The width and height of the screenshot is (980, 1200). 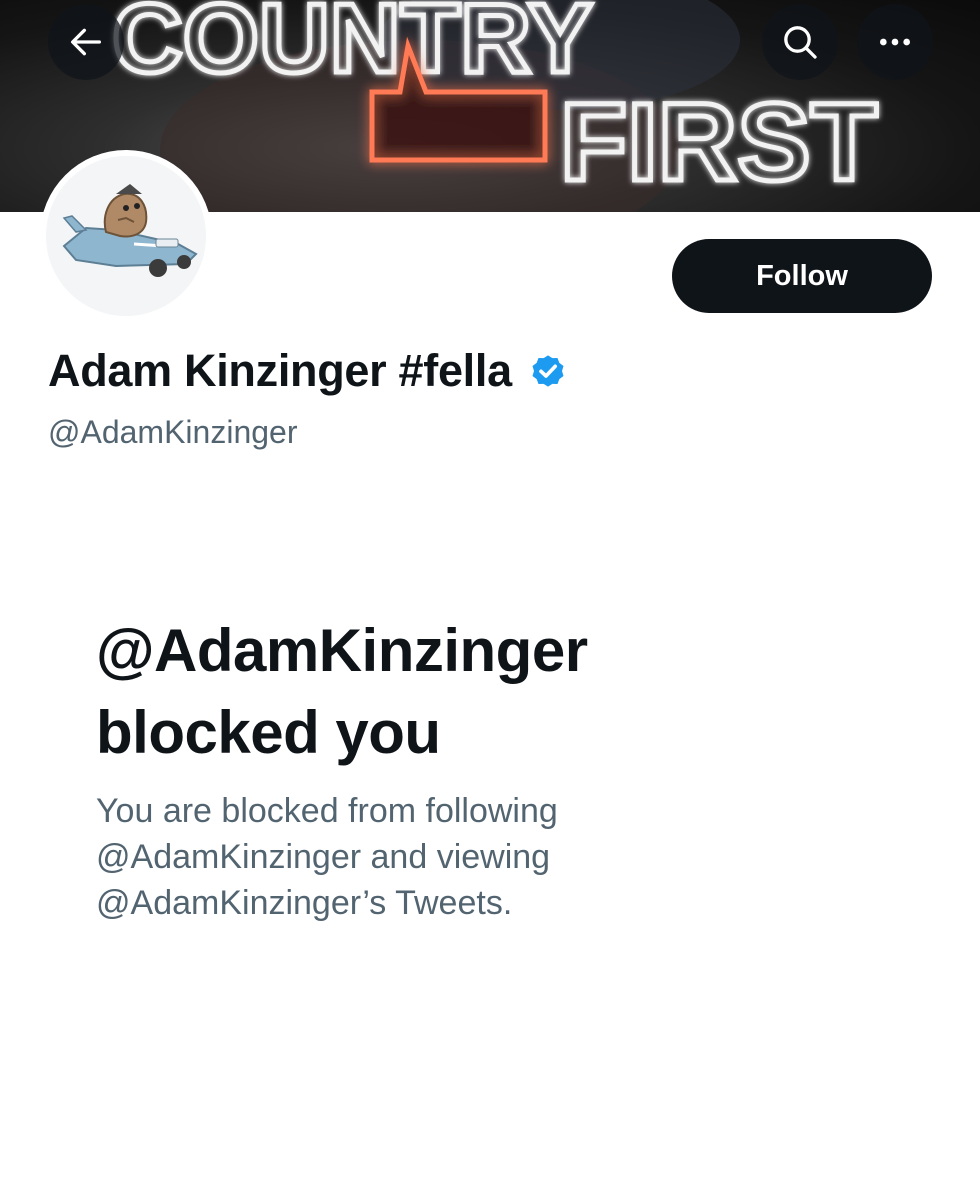 I want to click on back-button, so click(x=86, y=42).